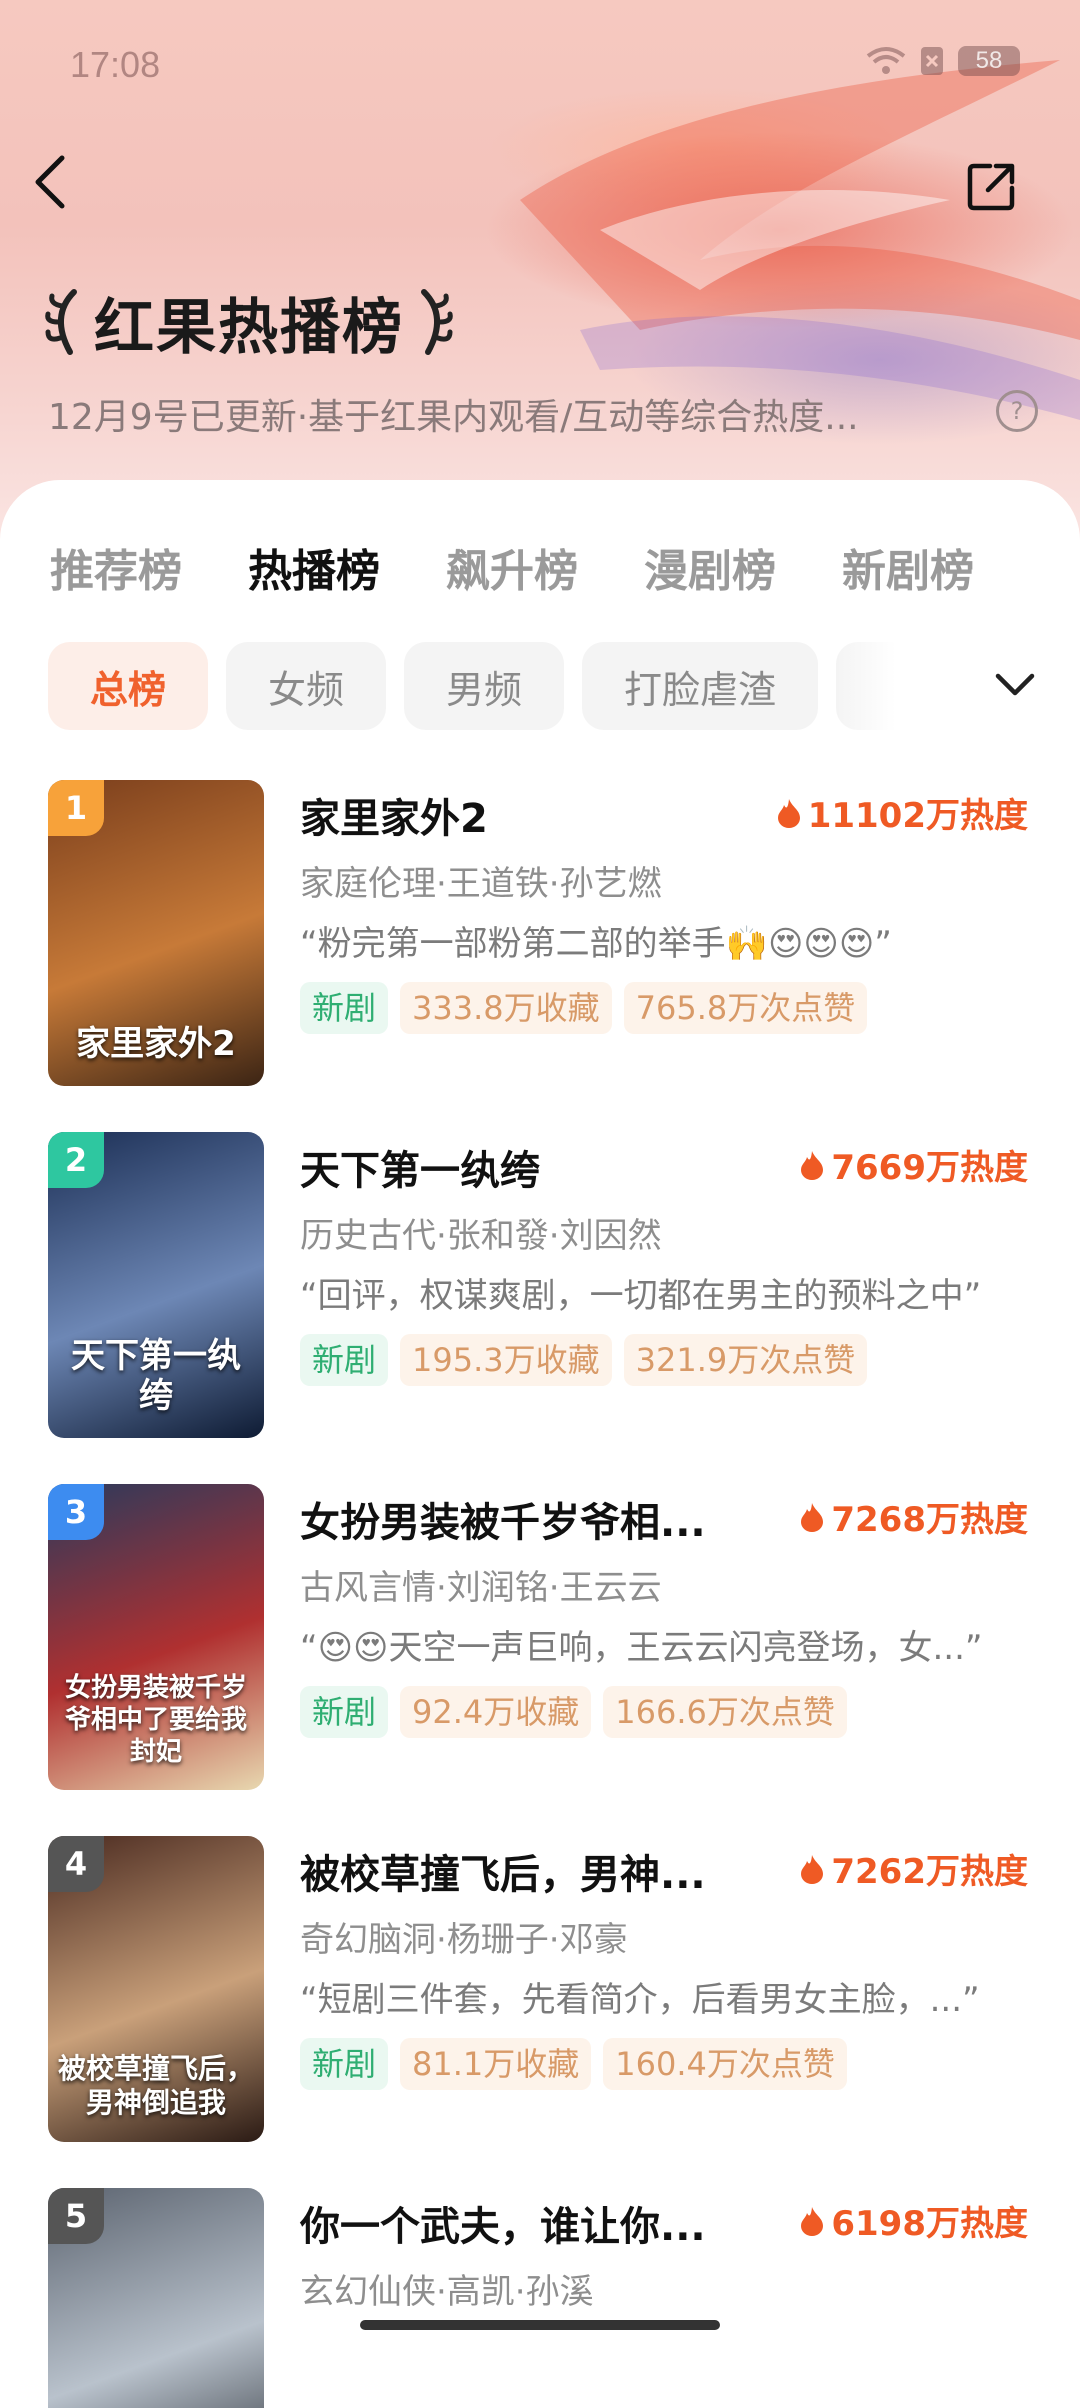 The height and width of the screenshot is (2408, 1080). Describe the element at coordinates (481, 1236) in the screenshot. I see `drama-meta: 历史古代·张和發·刘因然` at that location.